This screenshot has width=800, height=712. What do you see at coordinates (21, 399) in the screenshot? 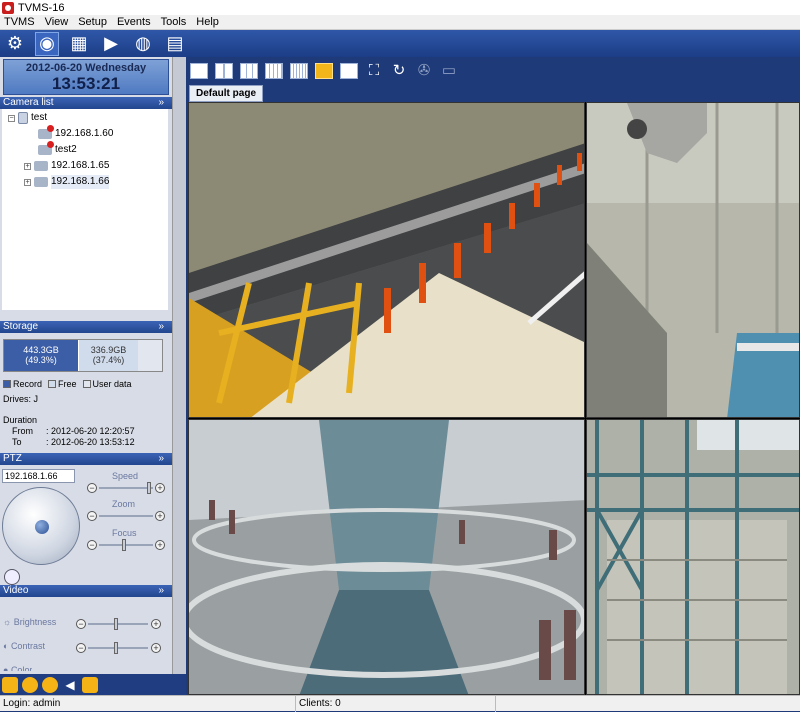
I see `drives-label: Drives: J` at bounding box center [21, 399].